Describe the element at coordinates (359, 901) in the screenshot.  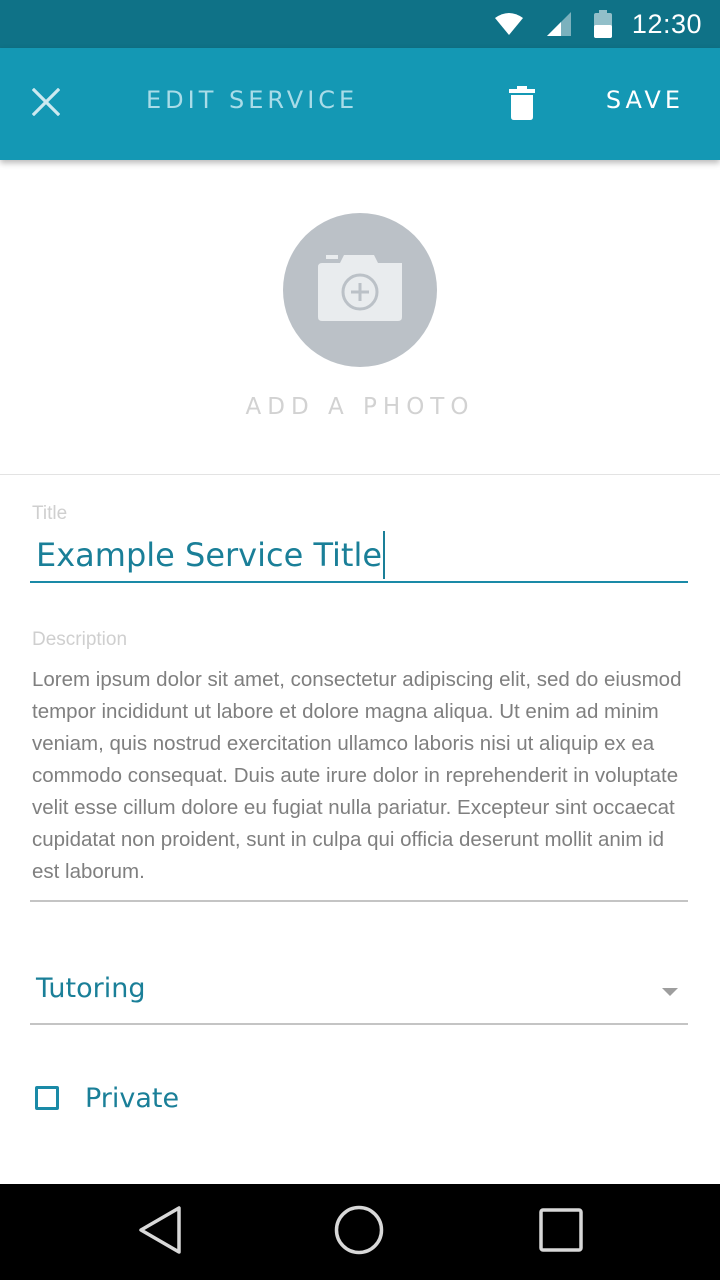
I see `description-underline` at that location.